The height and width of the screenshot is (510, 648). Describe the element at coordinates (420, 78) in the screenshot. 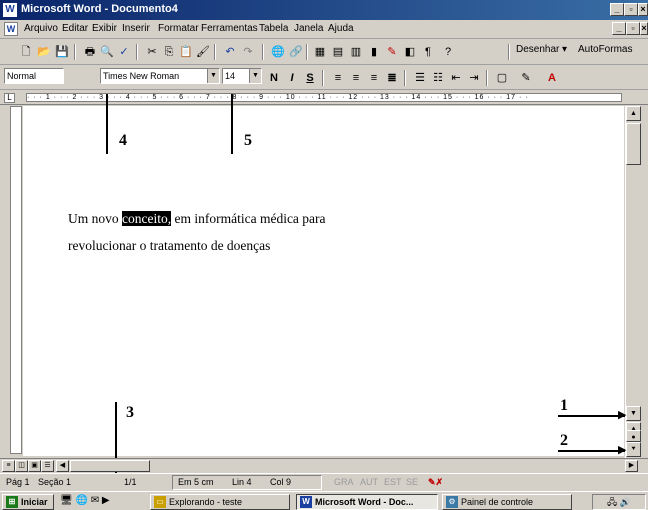

I see `numbering-icon: ☰` at that location.